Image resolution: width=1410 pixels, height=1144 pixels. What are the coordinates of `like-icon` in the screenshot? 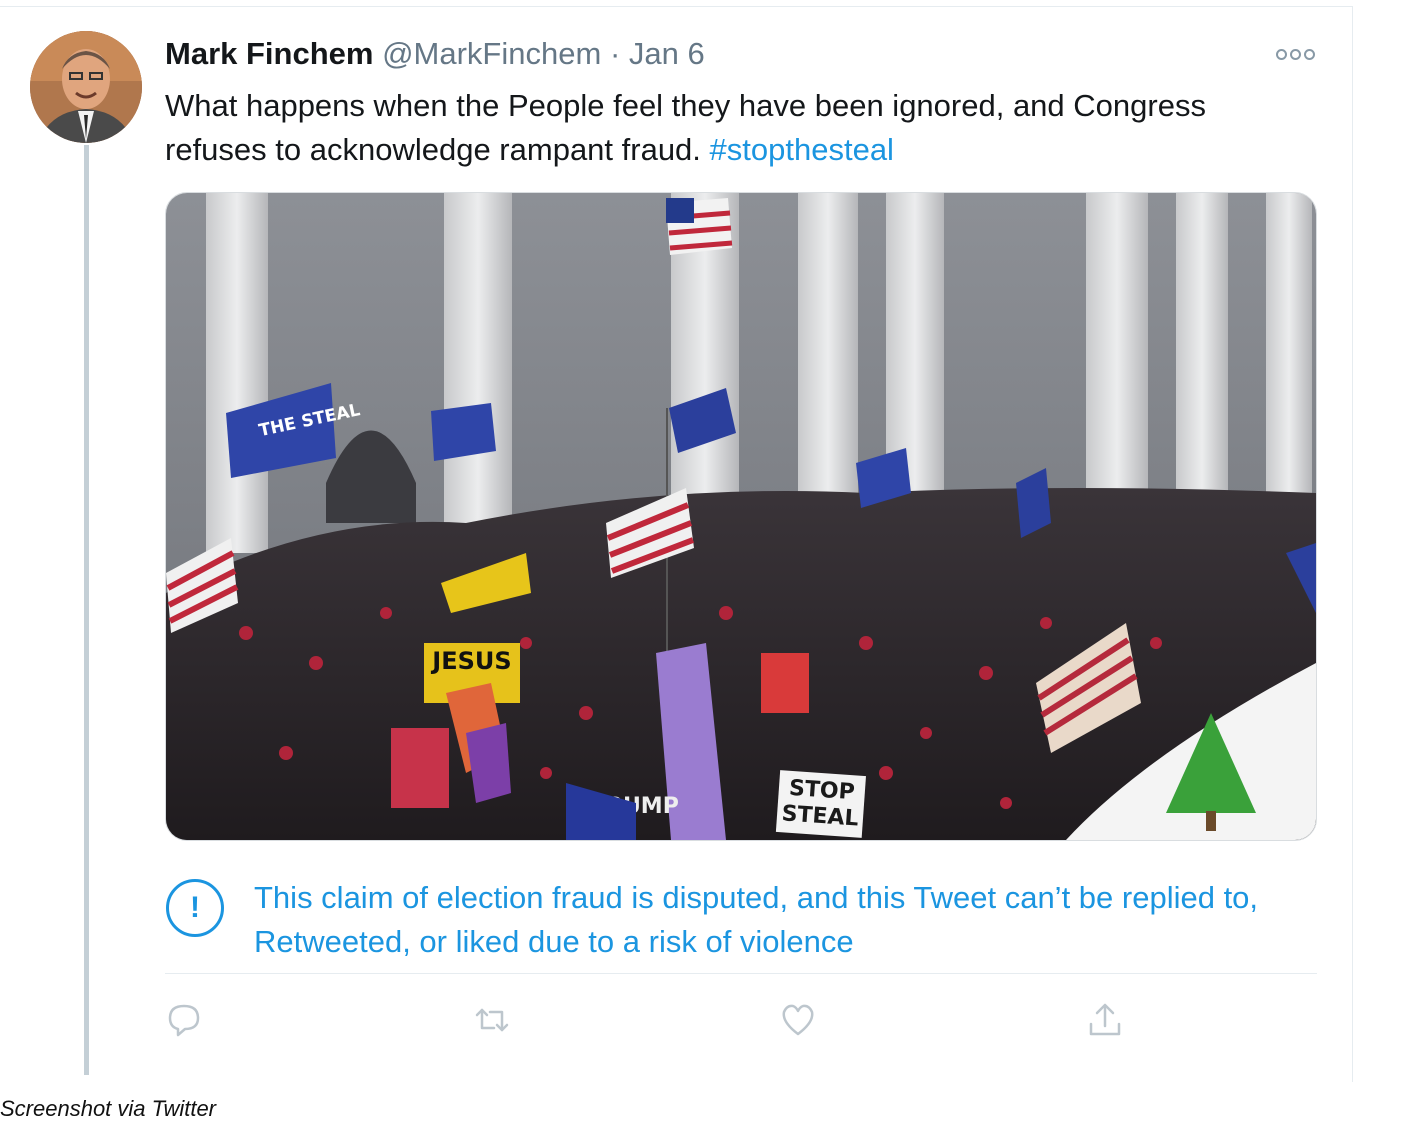 It's located at (798, 1020).